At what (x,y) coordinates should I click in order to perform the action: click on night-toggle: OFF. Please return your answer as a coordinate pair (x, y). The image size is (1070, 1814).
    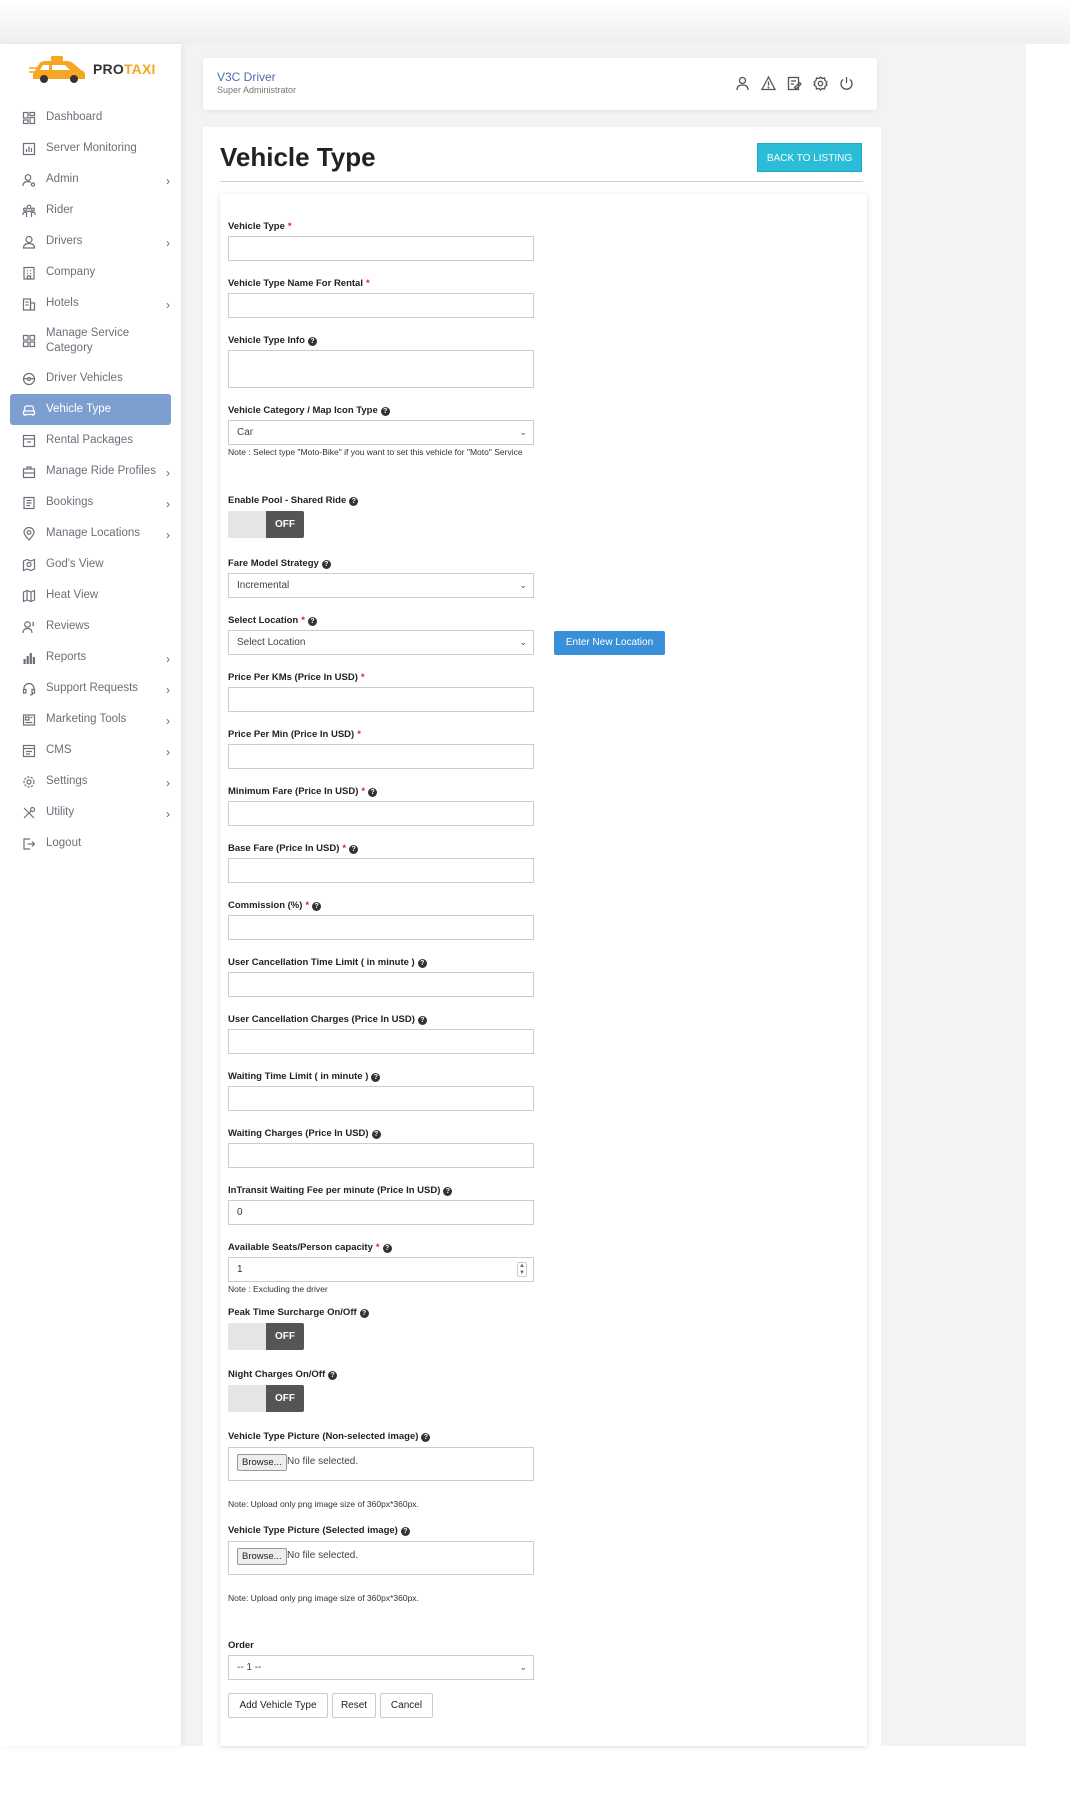
    Looking at the image, I should click on (266, 1398).